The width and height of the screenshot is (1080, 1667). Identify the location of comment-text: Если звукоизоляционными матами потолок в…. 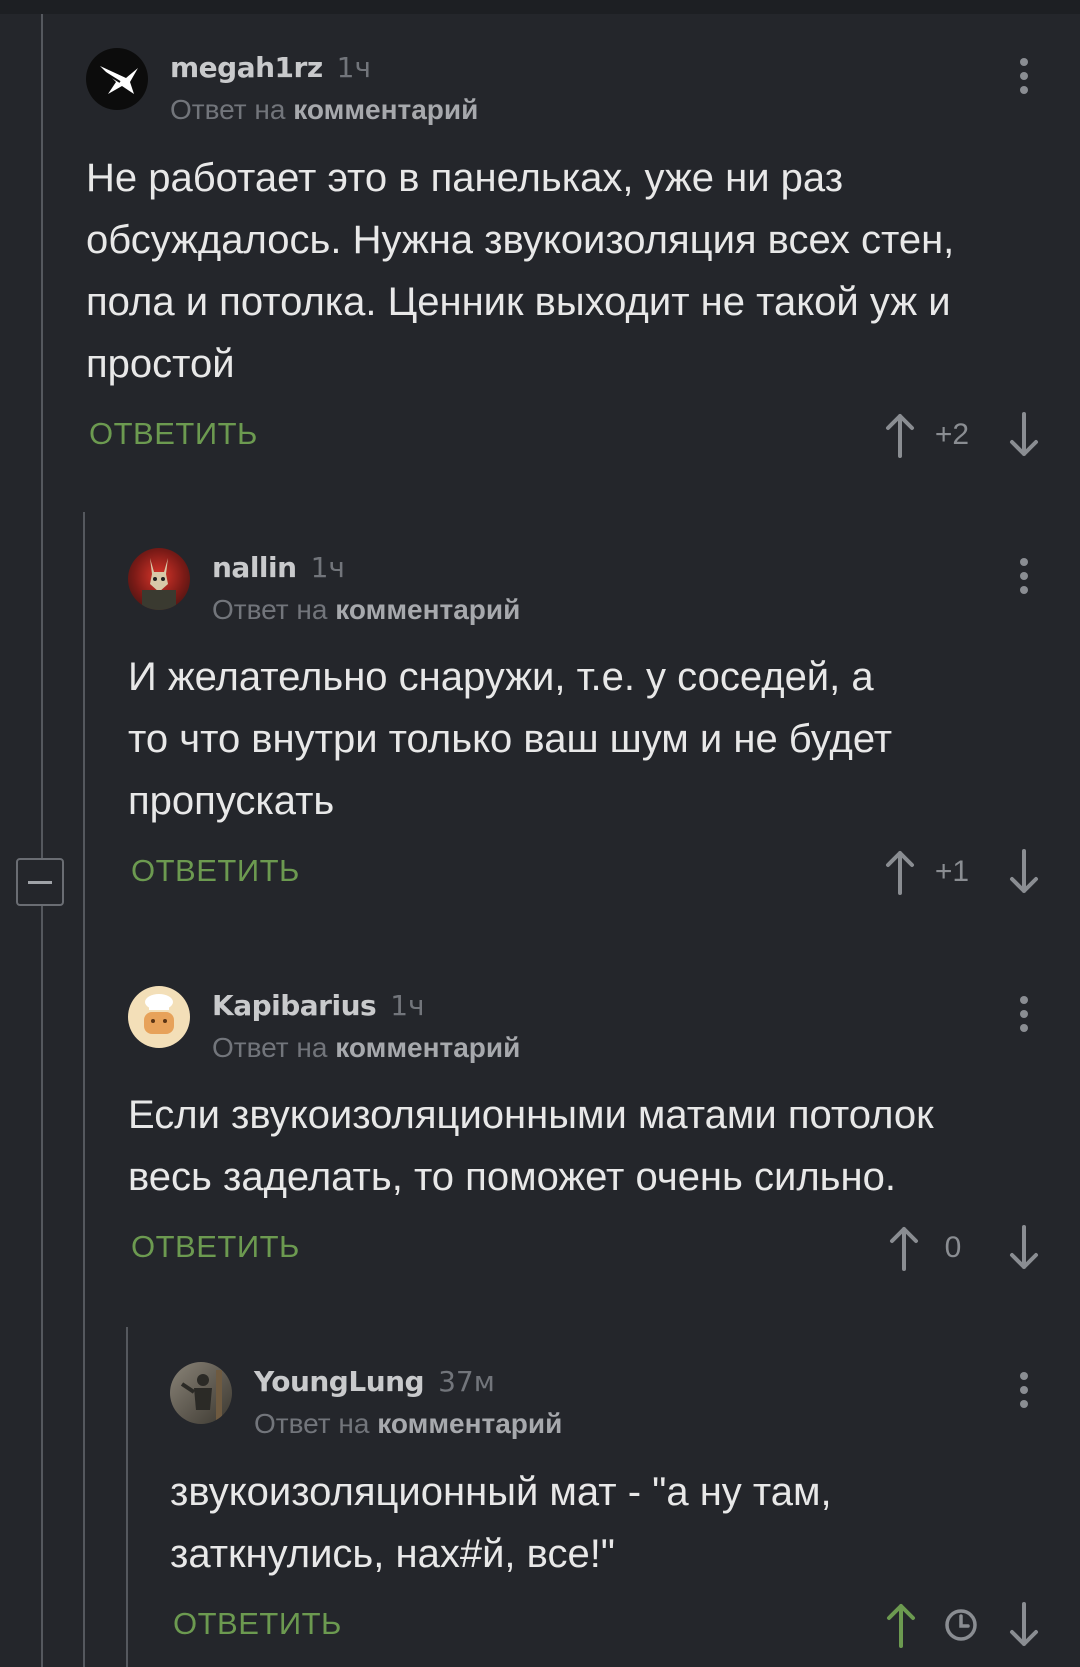
(531, 1146).